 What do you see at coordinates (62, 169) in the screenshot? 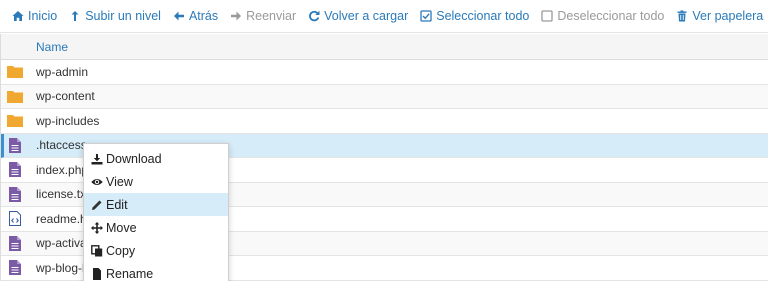
I see `file-name: index.php` at bounding box center [62, 169].